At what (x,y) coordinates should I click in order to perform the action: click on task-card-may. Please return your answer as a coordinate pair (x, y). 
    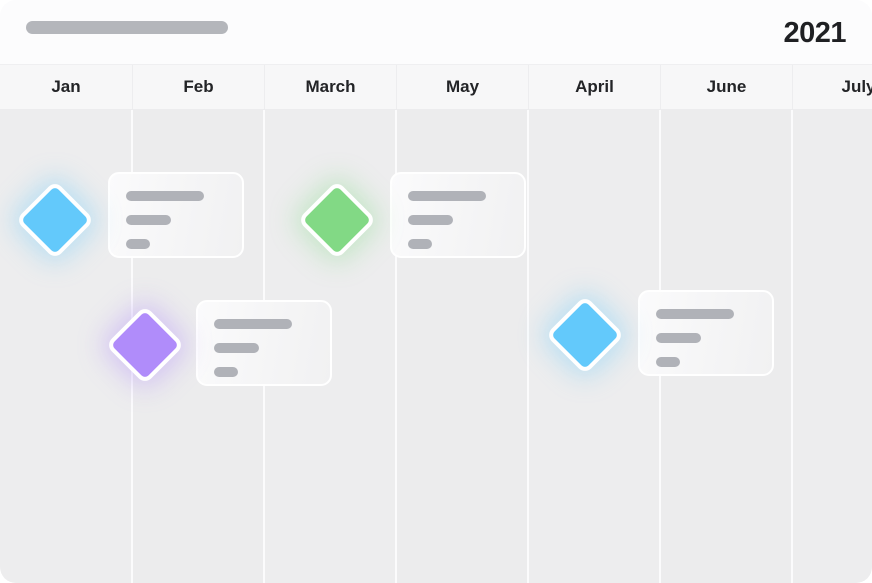
    Looking at the image, I should click on (458, 215).